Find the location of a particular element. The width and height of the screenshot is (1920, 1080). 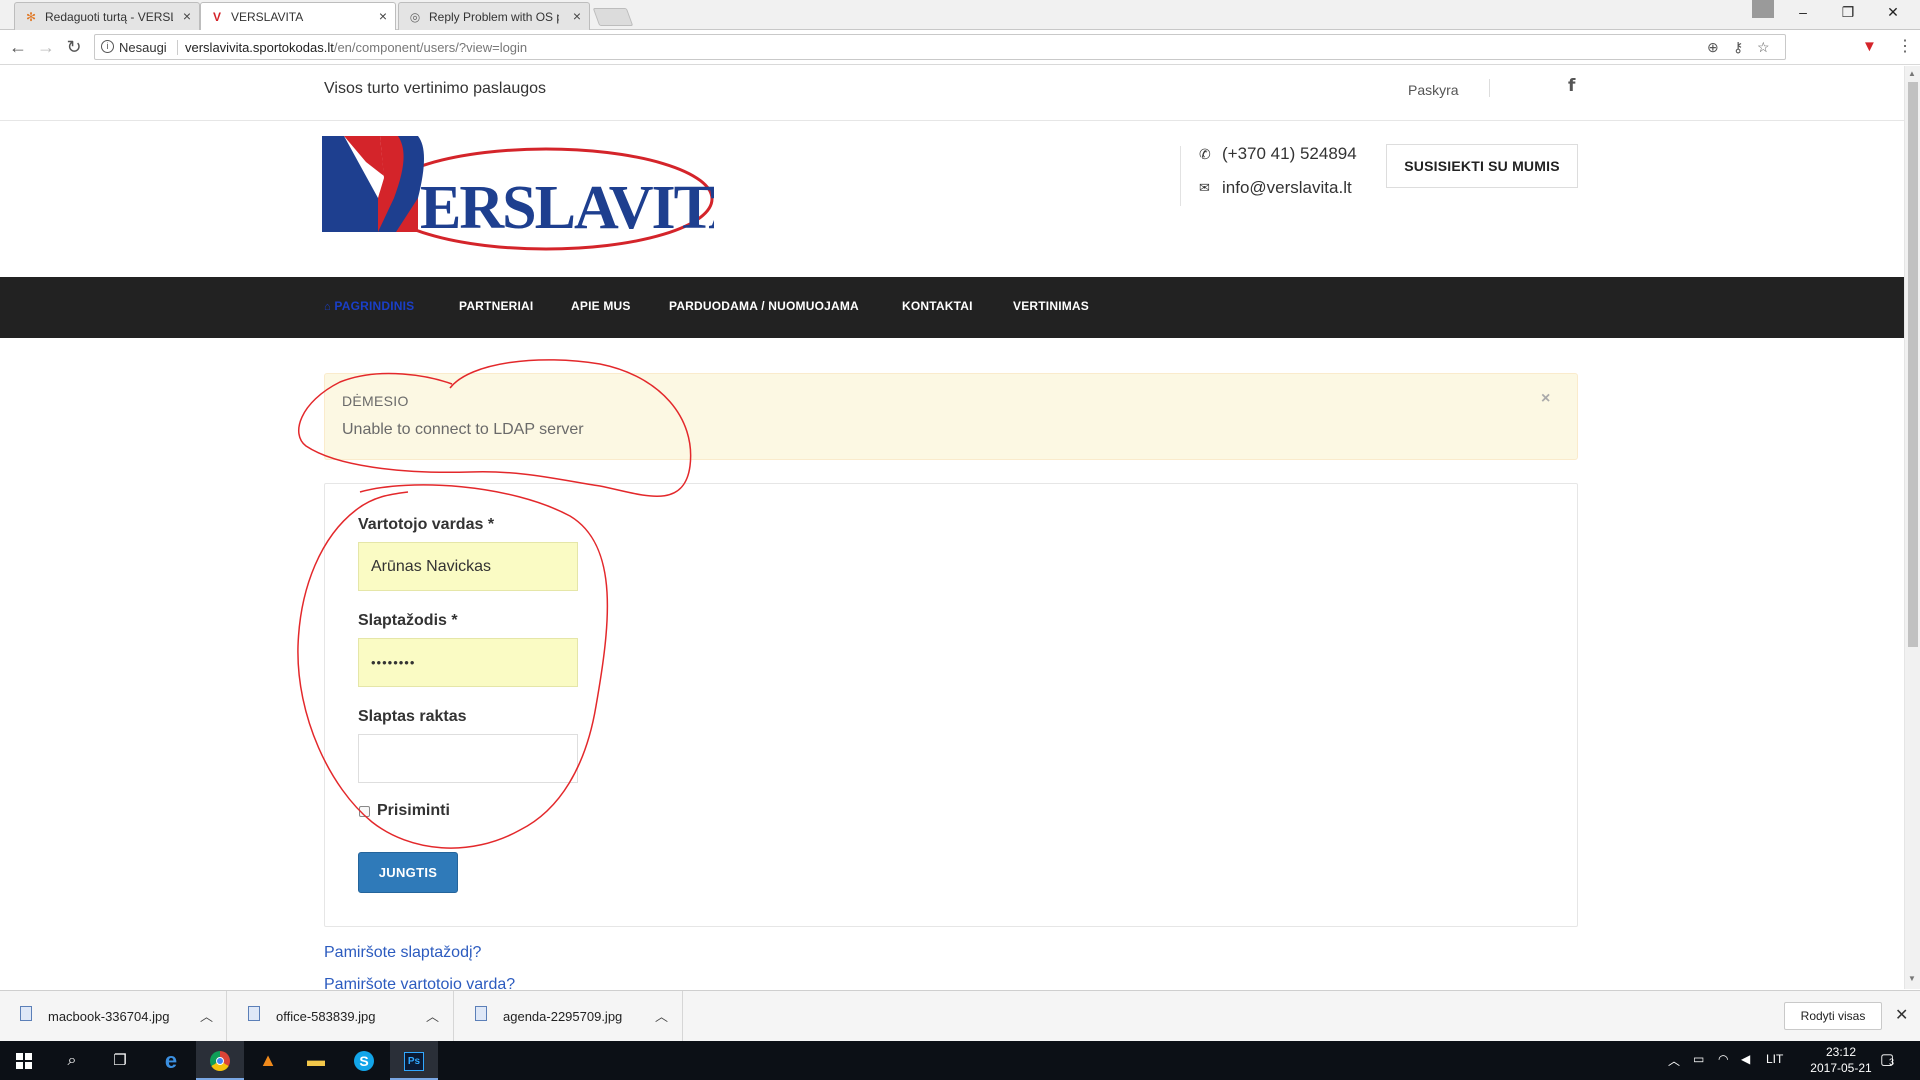

secret-key-label: Slaptas raktas is located at coordinates (412, 716).